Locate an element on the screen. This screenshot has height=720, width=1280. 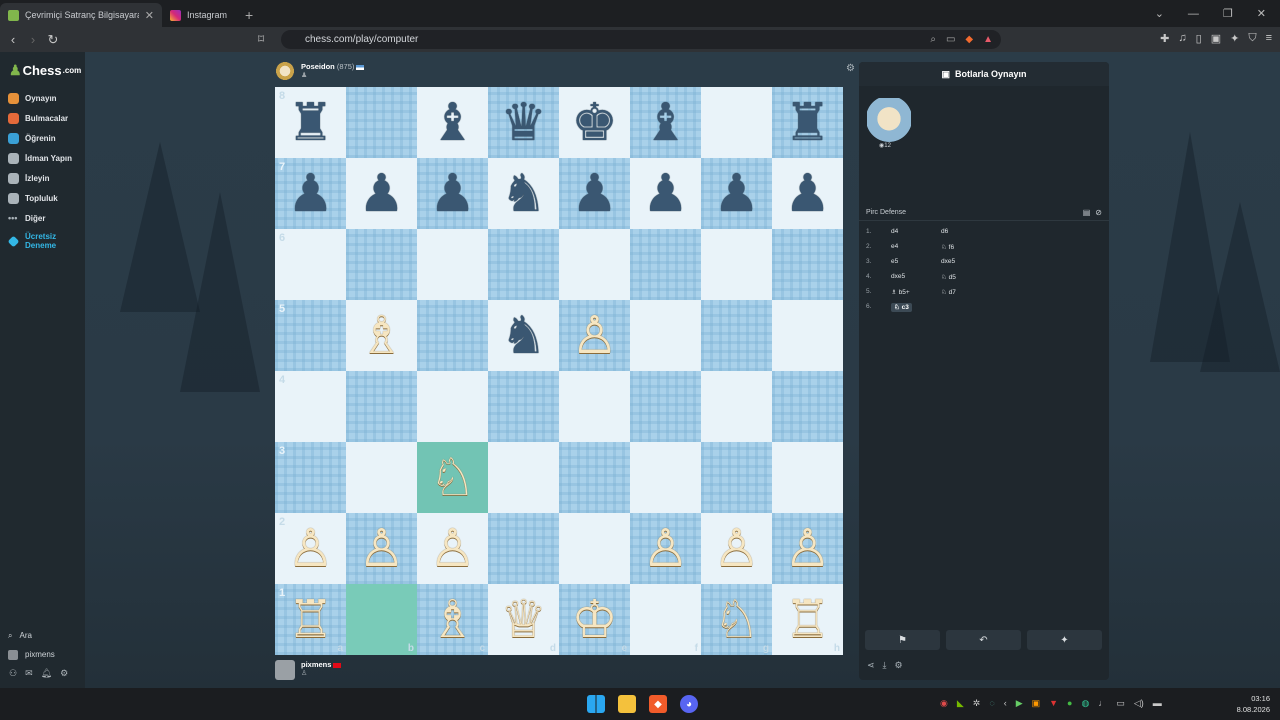
user-avatar is located at coordinates (285, 670).